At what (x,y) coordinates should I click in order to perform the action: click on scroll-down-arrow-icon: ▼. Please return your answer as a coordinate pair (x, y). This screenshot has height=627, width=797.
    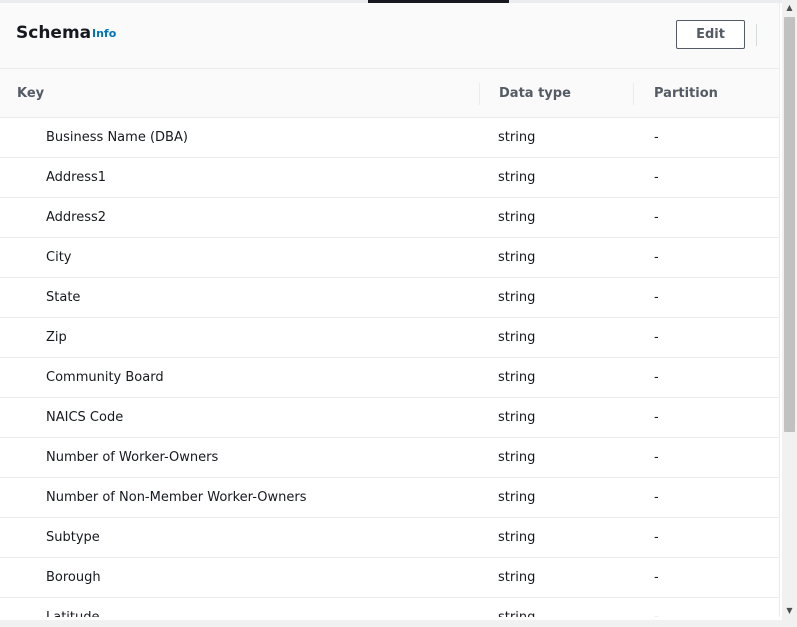
    Looking at the image, I should click on (789, 610).